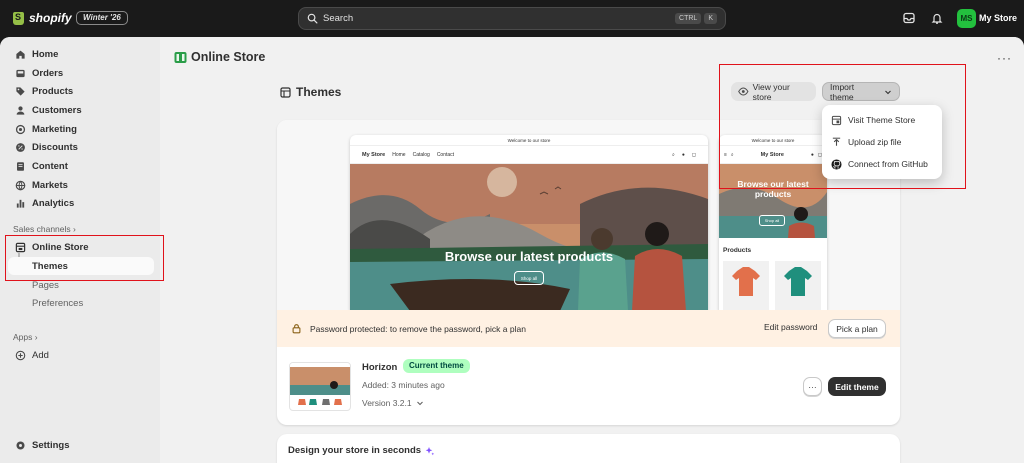 This screenshot has height=463, width=1024. I want to click on search-bar: Search CTRL K, so click(512, 18).